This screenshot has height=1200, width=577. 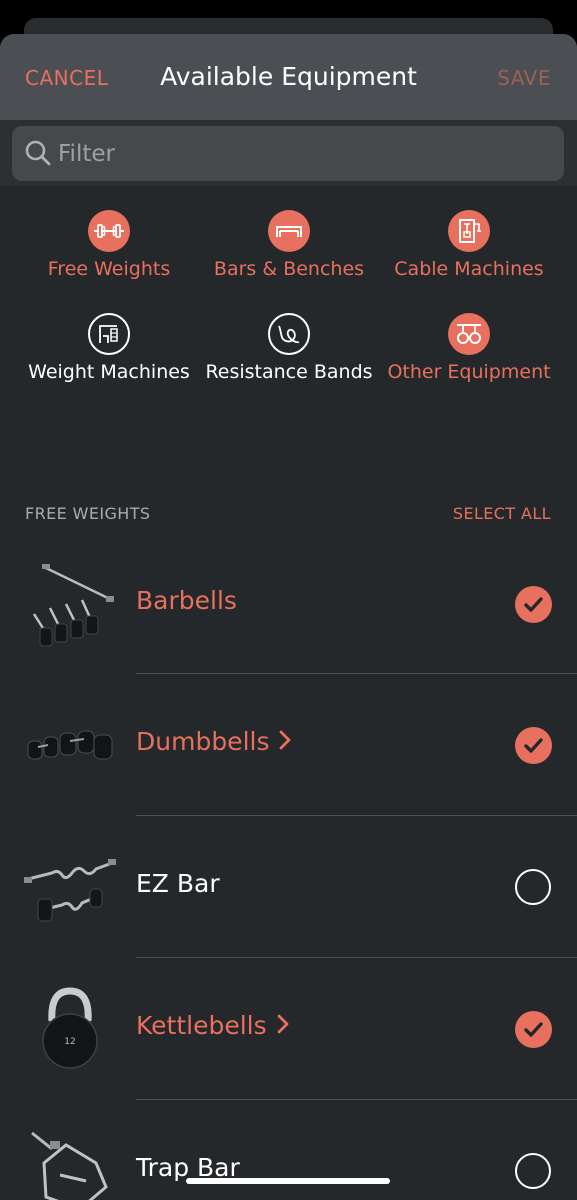 What do you see at coordinates (288, 888) in the screenshot?
I see `list-item-ez-bar: EZ Bar` at bounding box center [288, 888].